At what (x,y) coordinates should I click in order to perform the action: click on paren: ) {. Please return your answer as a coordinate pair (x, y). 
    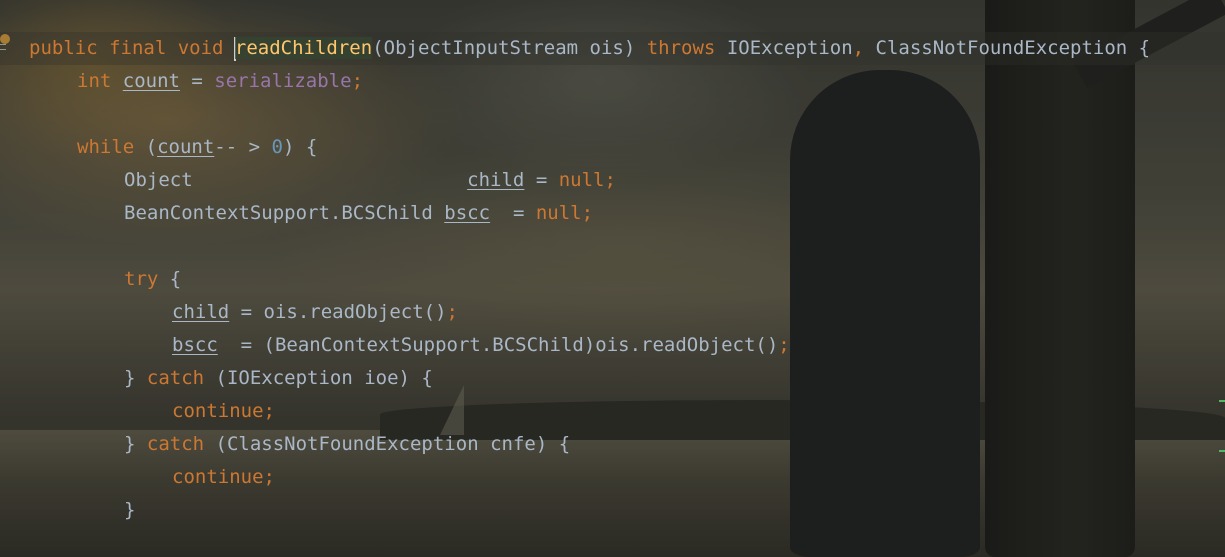
    Looking at the image, I should click on (300, 147).